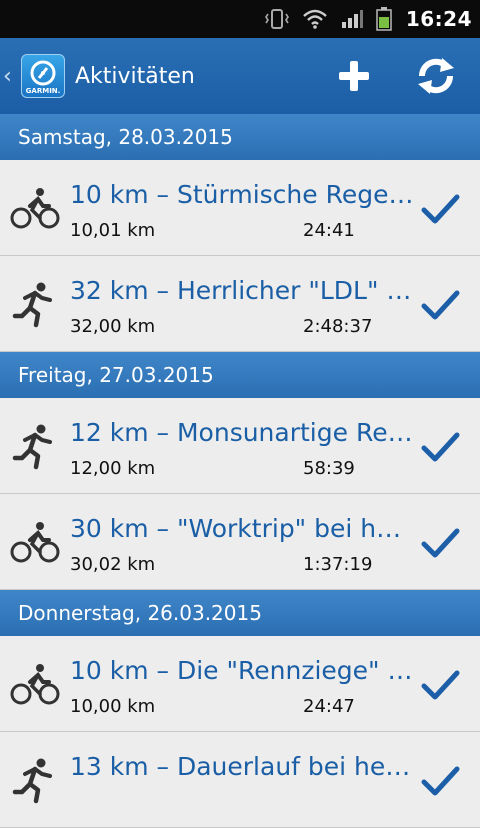 This screenshot has width=480, height=828. Describe the element at coordinates (113, 326) in the screenshot. I see `activity-distance: 32,00 km` at that location.